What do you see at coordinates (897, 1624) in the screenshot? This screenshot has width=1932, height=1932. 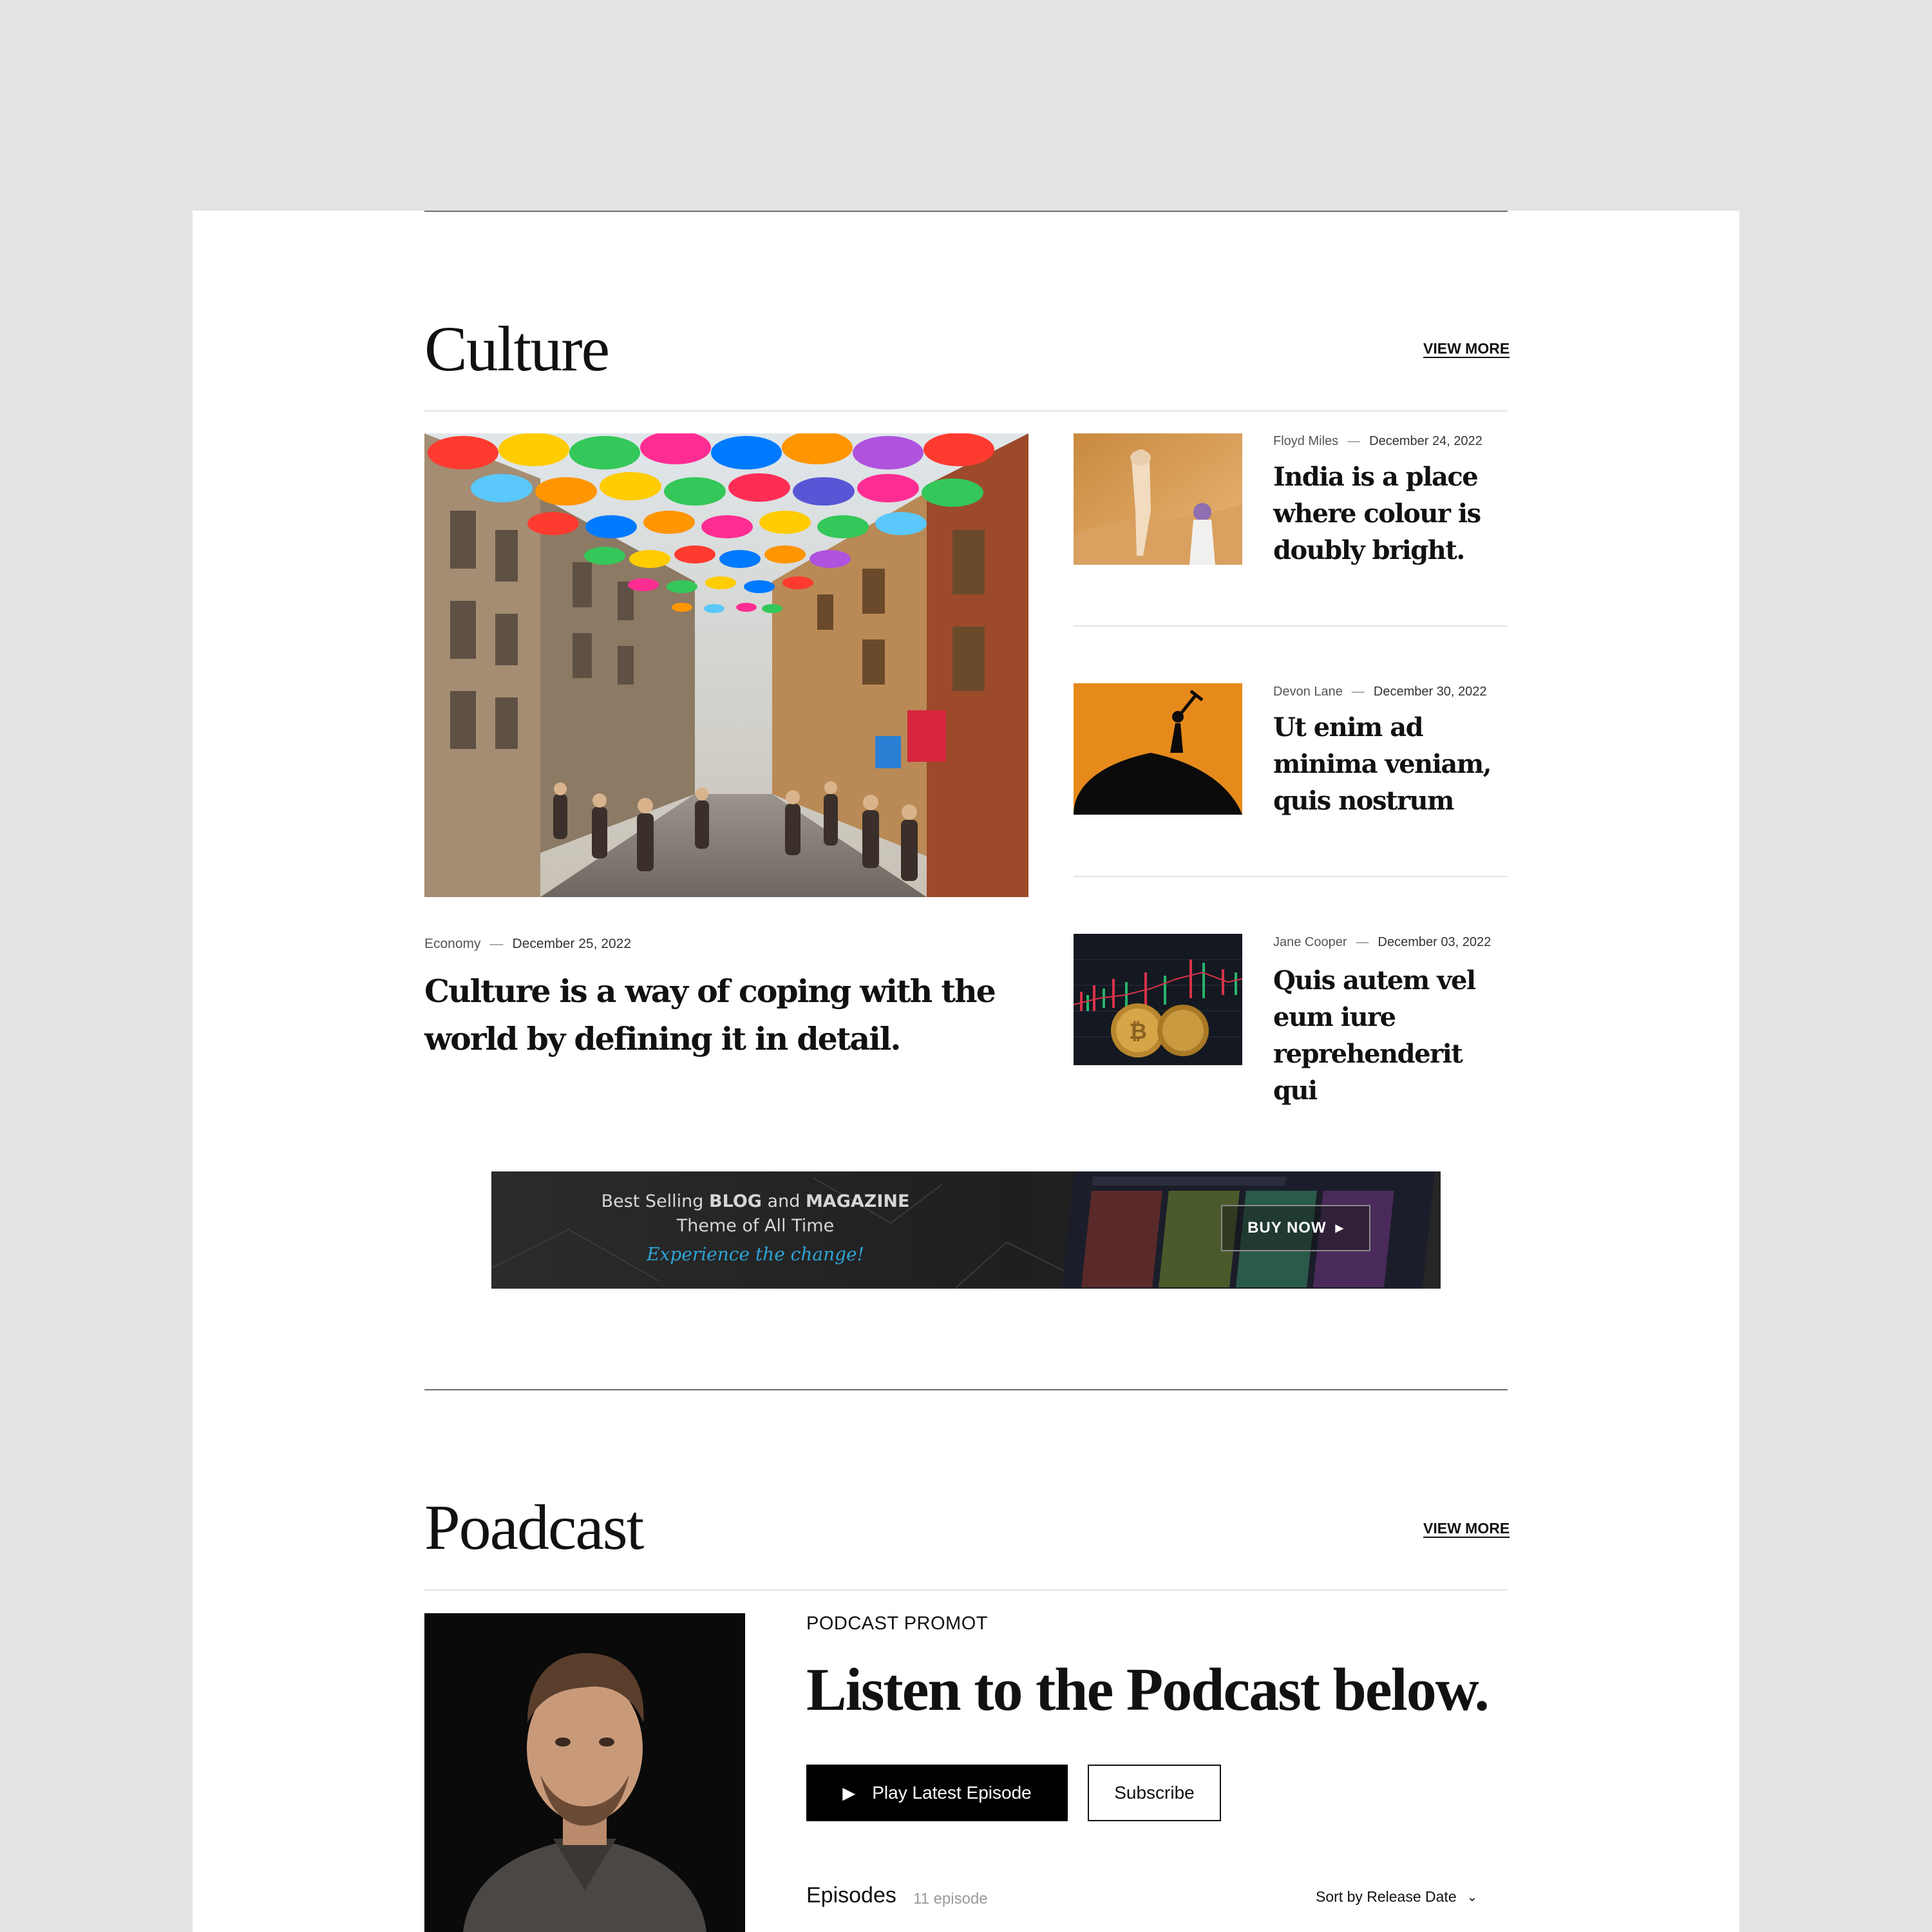 I see `podcast-eyebrow: PODCAST PROMOT` at bounding box center [897, 1624].